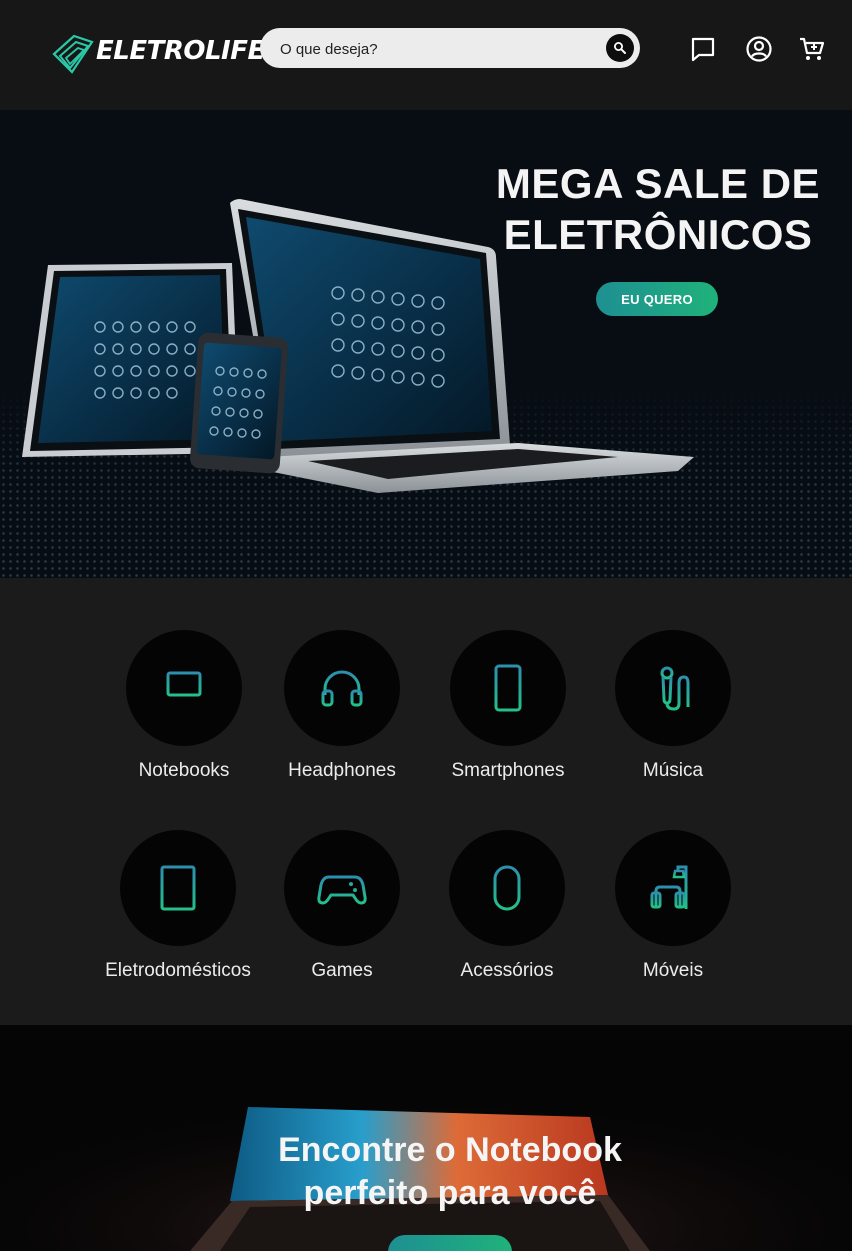  I want to click on brand-logo-icon, so click(73, 54).